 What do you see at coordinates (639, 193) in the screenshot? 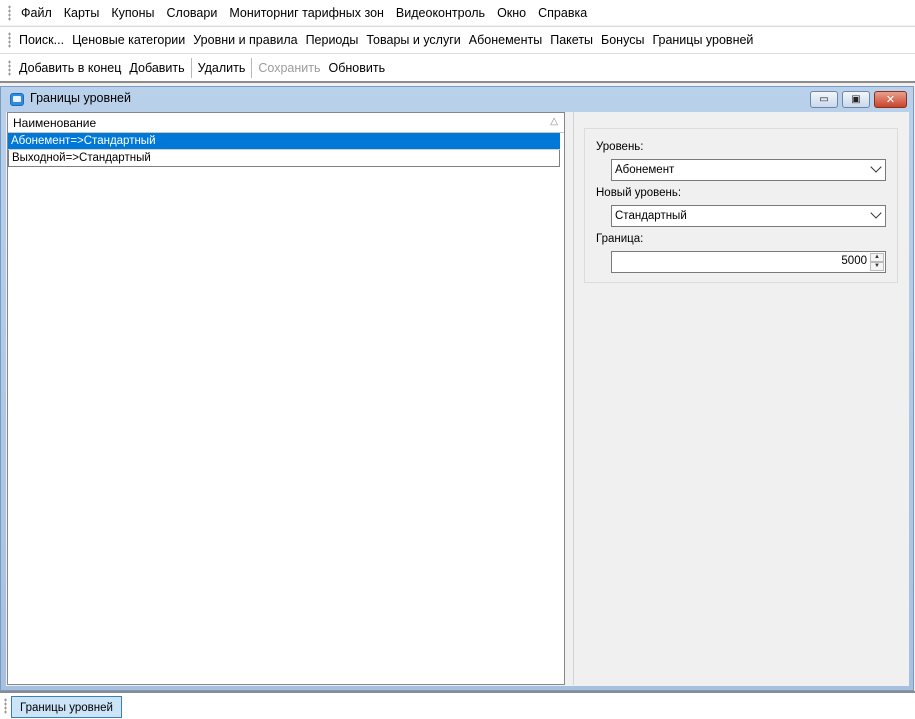
I see `new-level-label: Новый уровень:` at bounding box center [639, 193].